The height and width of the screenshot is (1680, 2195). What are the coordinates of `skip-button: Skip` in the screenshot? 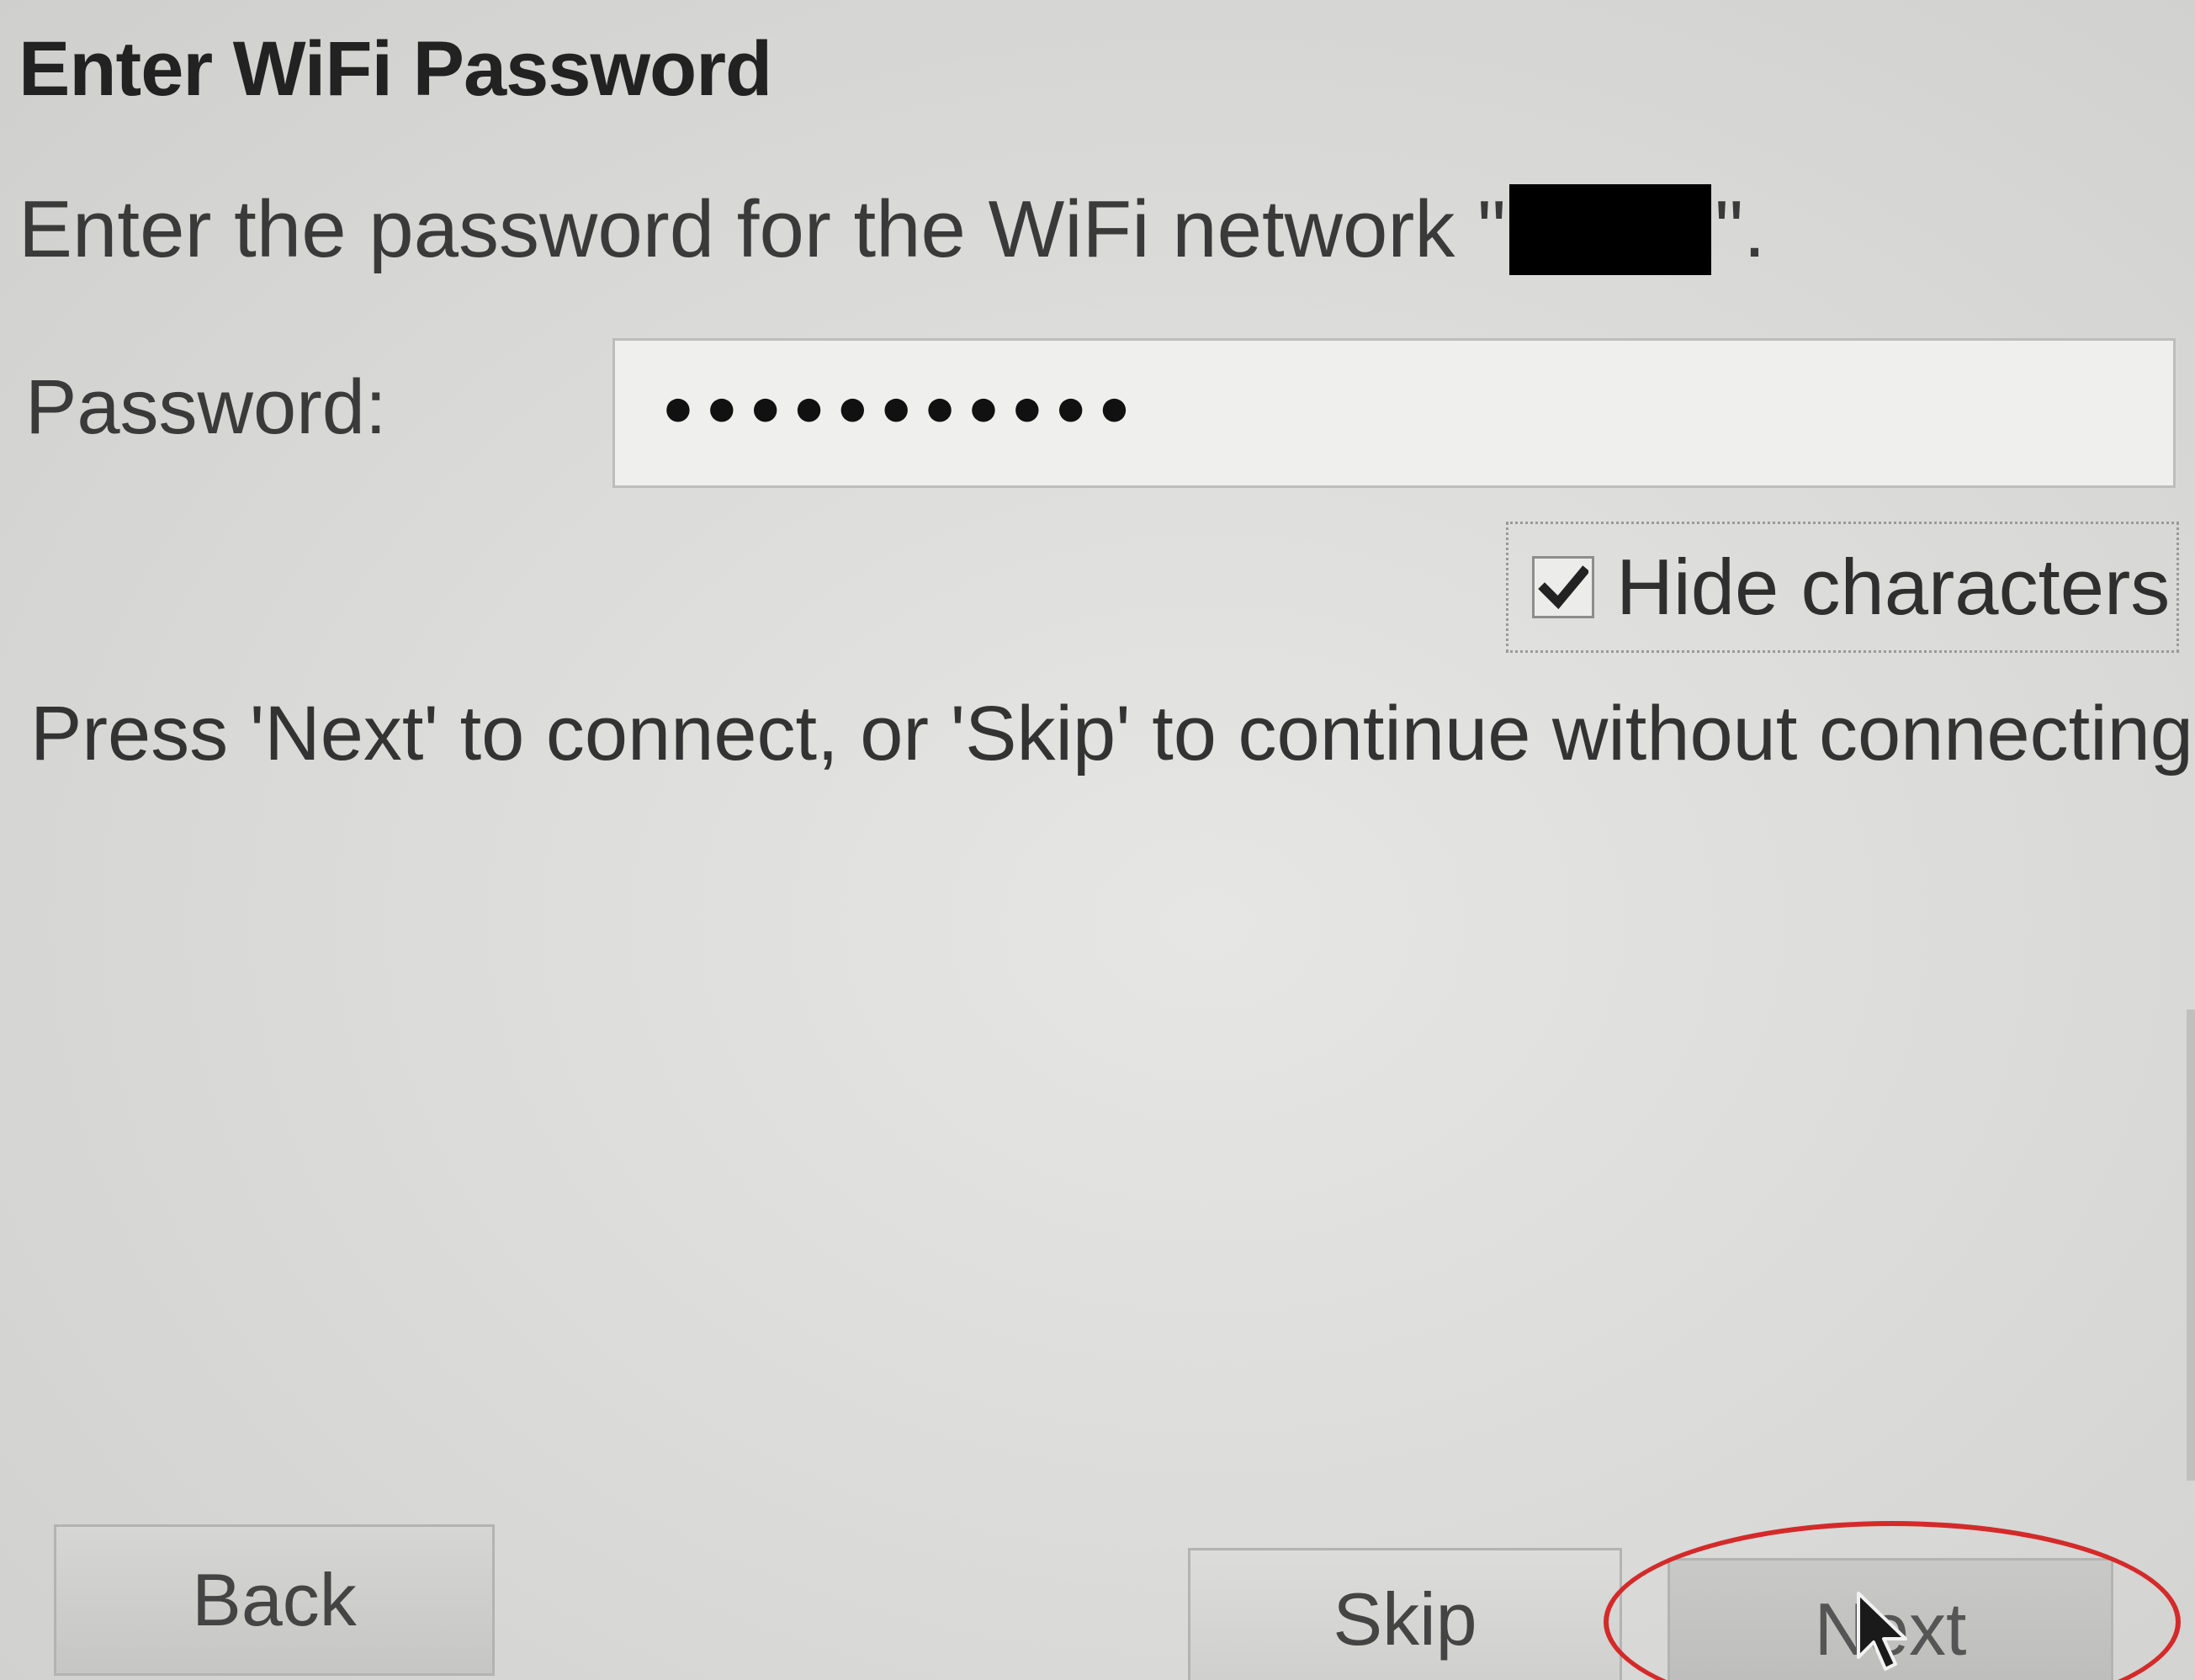 It's located at (1405, 1614).